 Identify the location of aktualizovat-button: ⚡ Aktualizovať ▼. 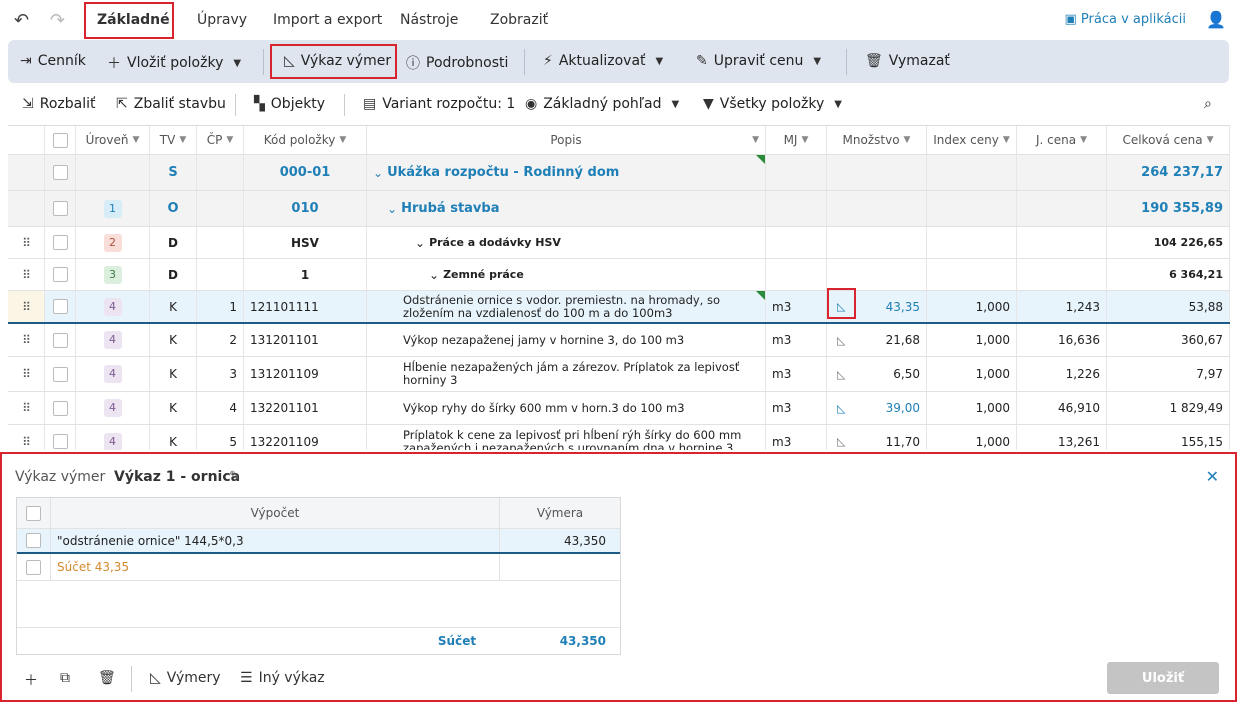
(603, 61).